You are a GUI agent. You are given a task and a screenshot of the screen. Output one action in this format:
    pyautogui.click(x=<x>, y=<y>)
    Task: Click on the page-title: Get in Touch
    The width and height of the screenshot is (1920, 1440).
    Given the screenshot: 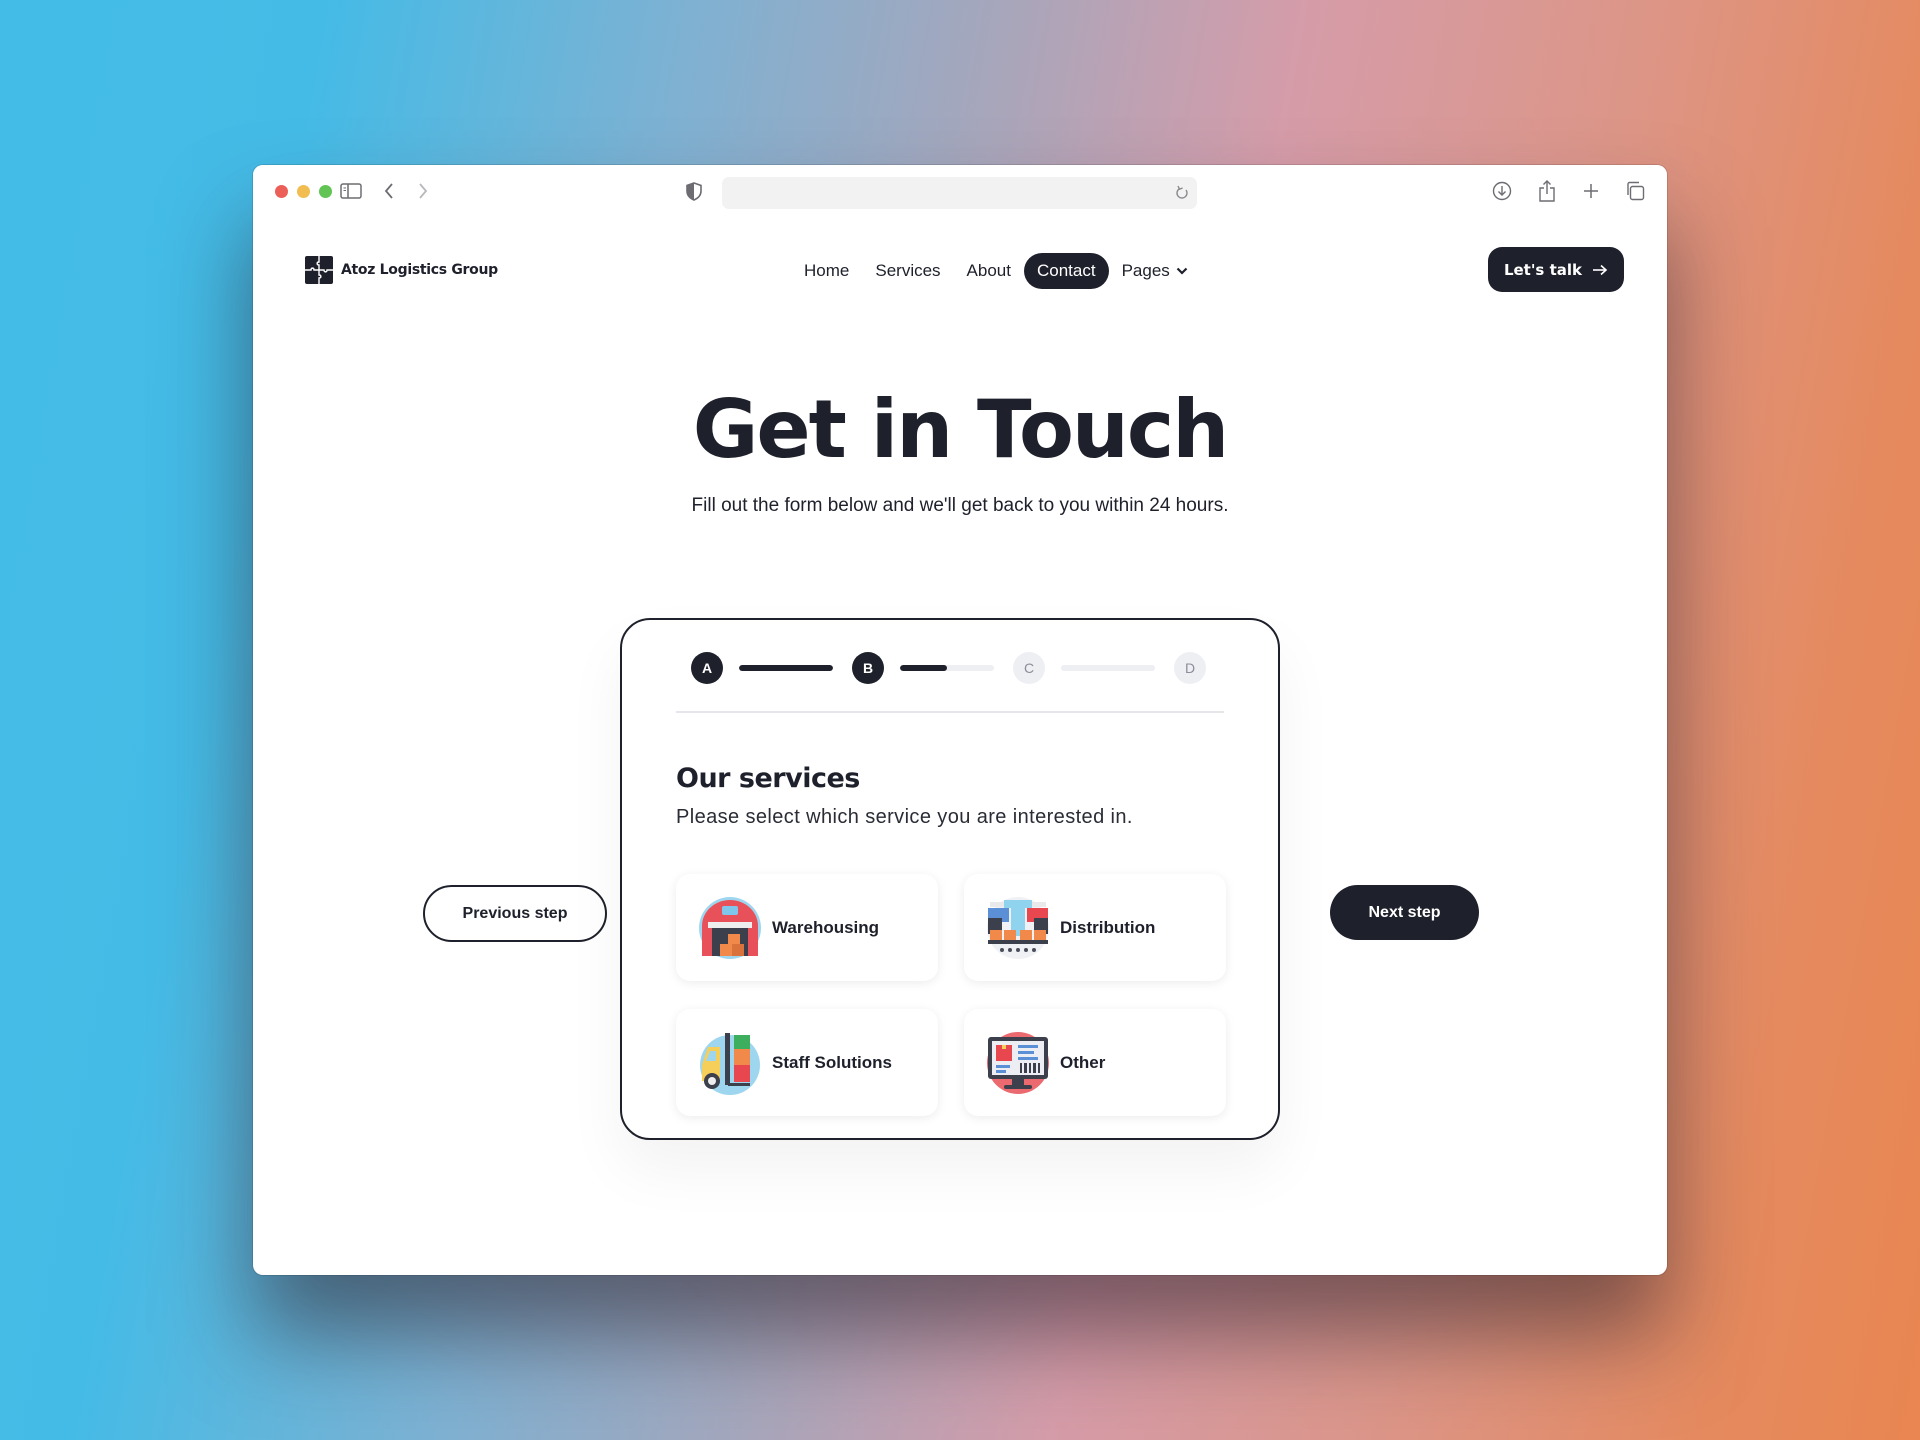 What is the action you would take?
    pyautogui.click(x=960, y=429)
    